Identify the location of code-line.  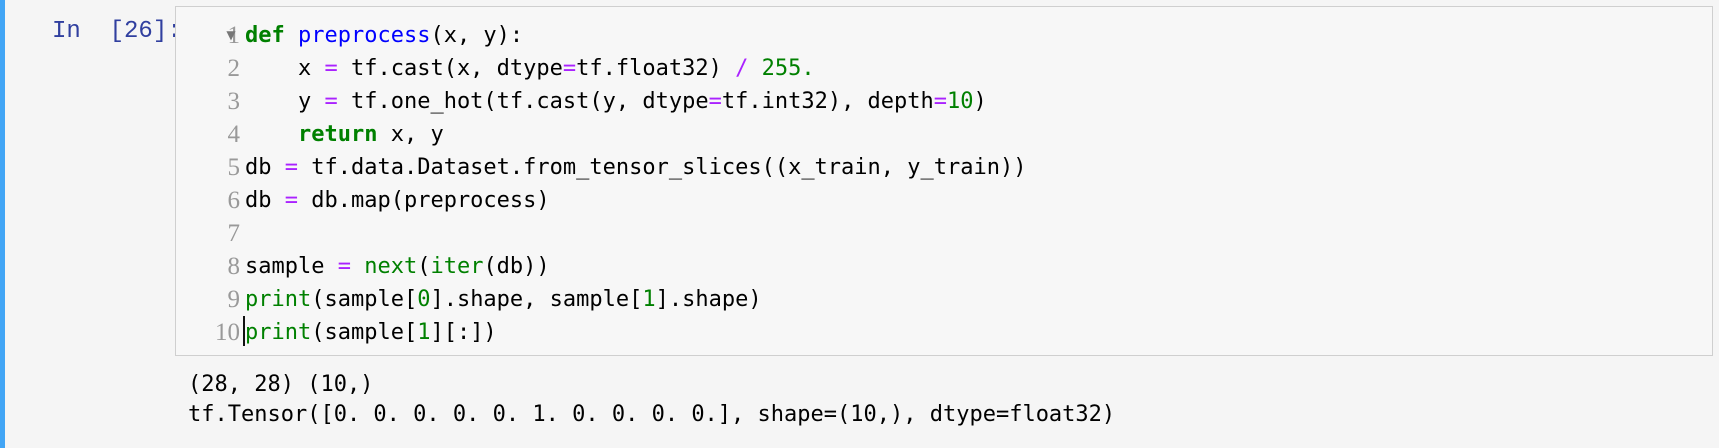
(970, 233).